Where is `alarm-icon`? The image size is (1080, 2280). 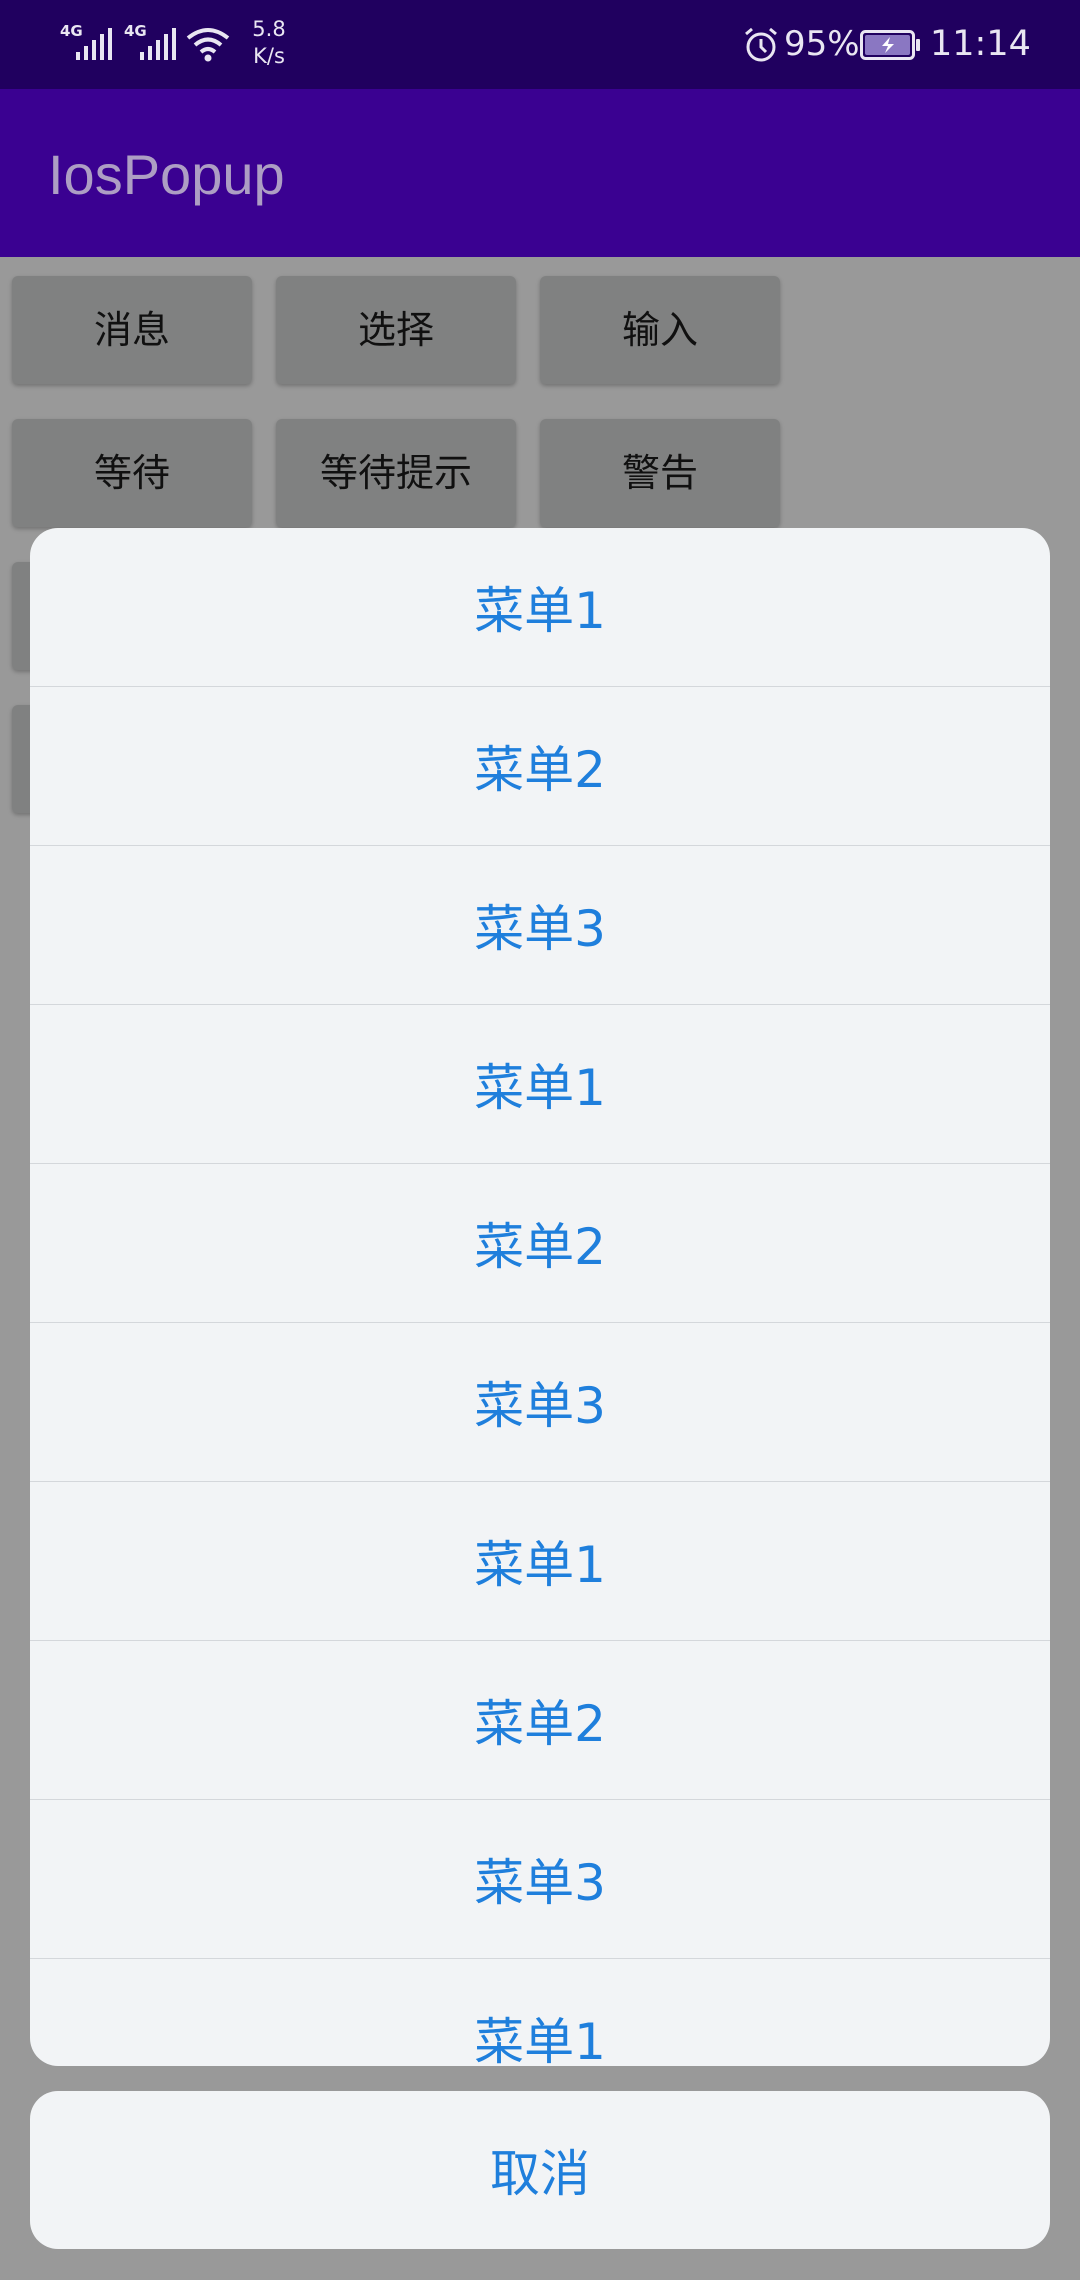 alarm-icon is located at coordinates (761, 44).